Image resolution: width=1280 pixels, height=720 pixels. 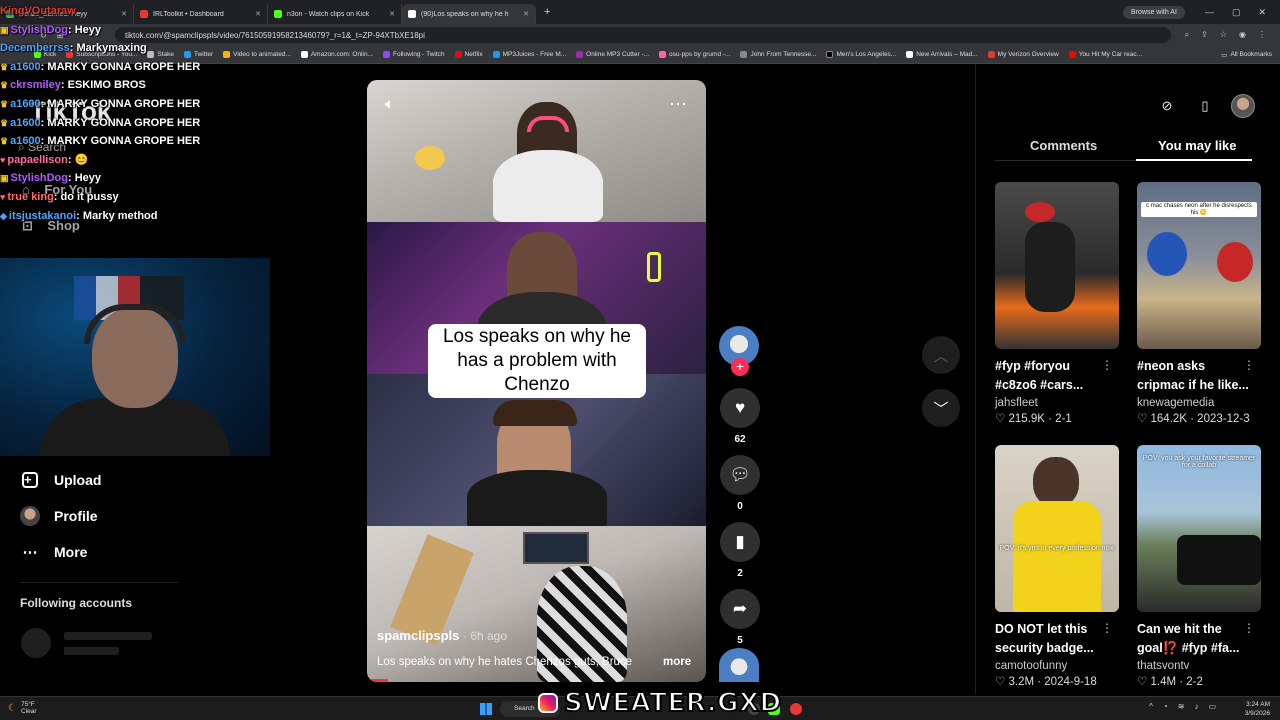 I want to click on comment-button: 💬︎, so click(x=740, y=475).